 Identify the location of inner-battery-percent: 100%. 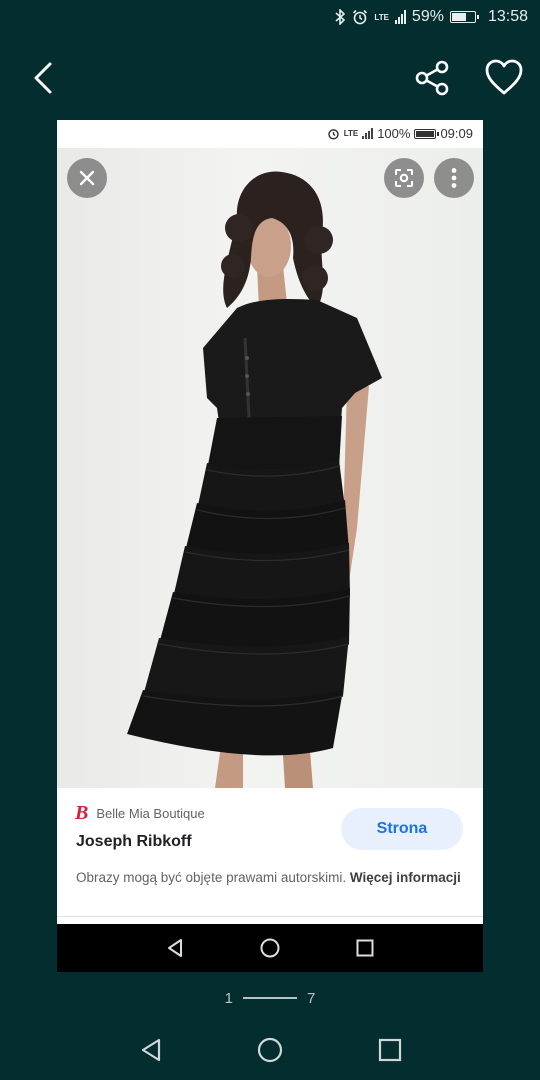
(394, 133).